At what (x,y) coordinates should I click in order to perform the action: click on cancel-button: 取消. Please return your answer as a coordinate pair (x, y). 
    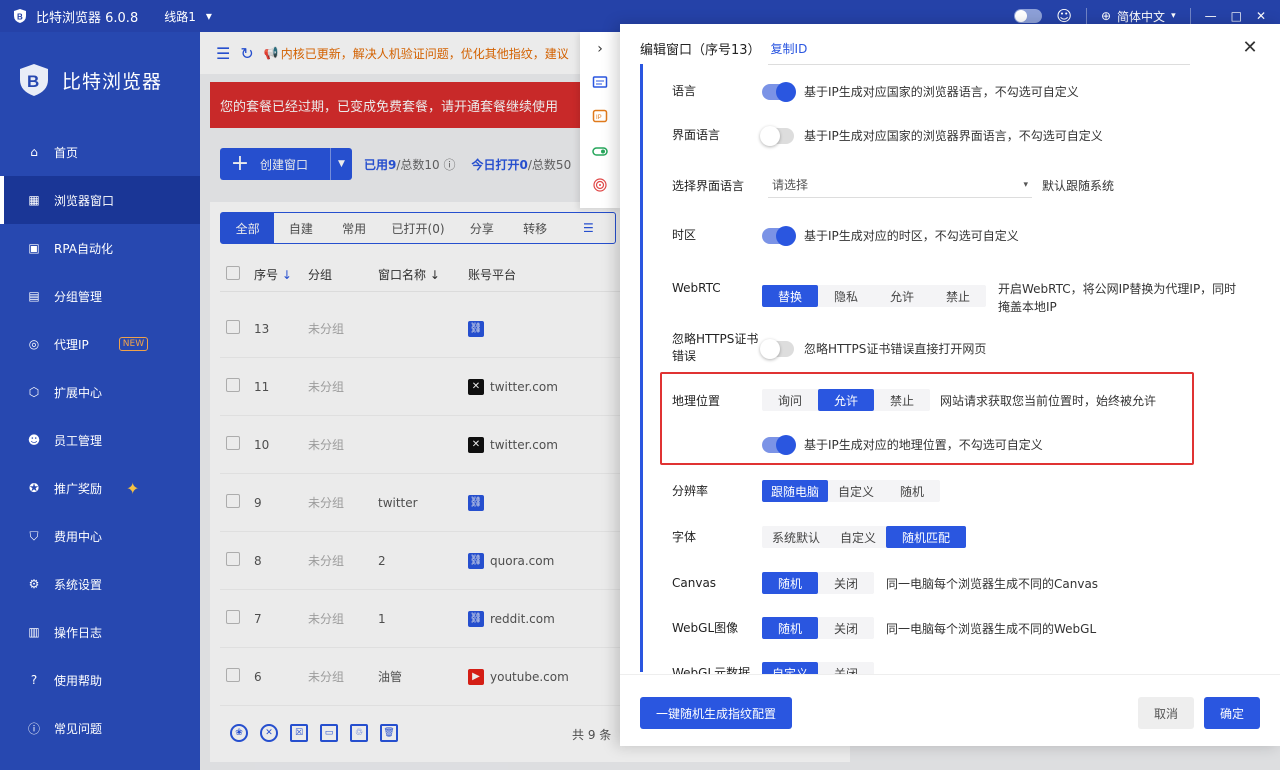
    Looking at the image, I should click on (1166, 713).